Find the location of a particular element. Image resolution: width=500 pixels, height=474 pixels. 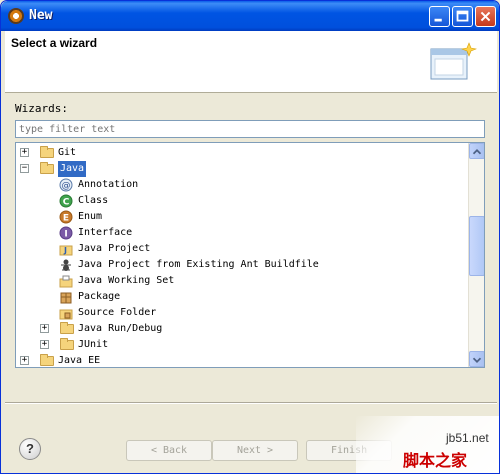

tree-item-label: Java EE is located at coordinates (79, 360).